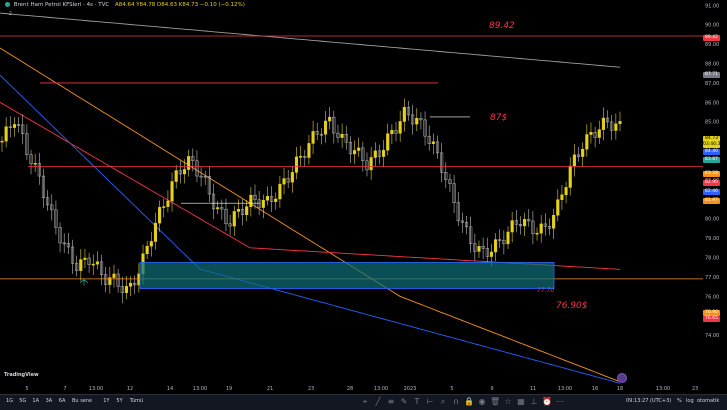 Image resolution: width=727 pixels, height=410 pixels. What do you see at coordinates (469, 402) in the screenshot?
I see `lock-icon: 🔒` at bounding box center [469, 402].